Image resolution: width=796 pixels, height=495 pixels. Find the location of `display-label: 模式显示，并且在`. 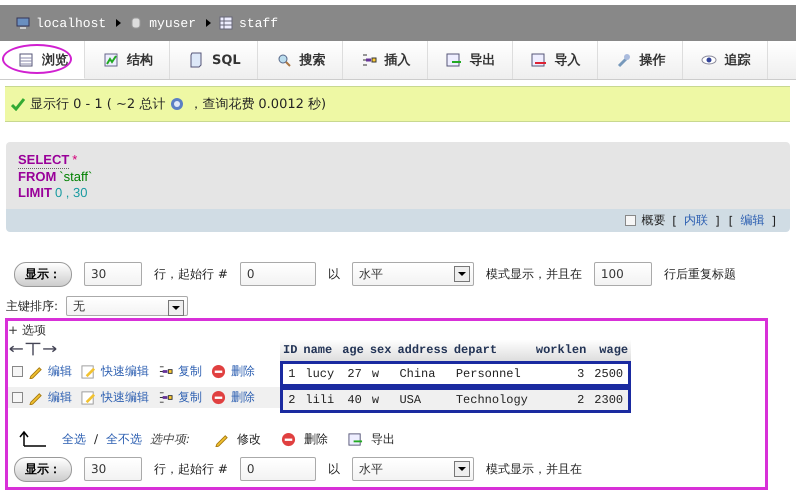

display-label: 模式显示，并且在 is located at coordinates (534, 469).